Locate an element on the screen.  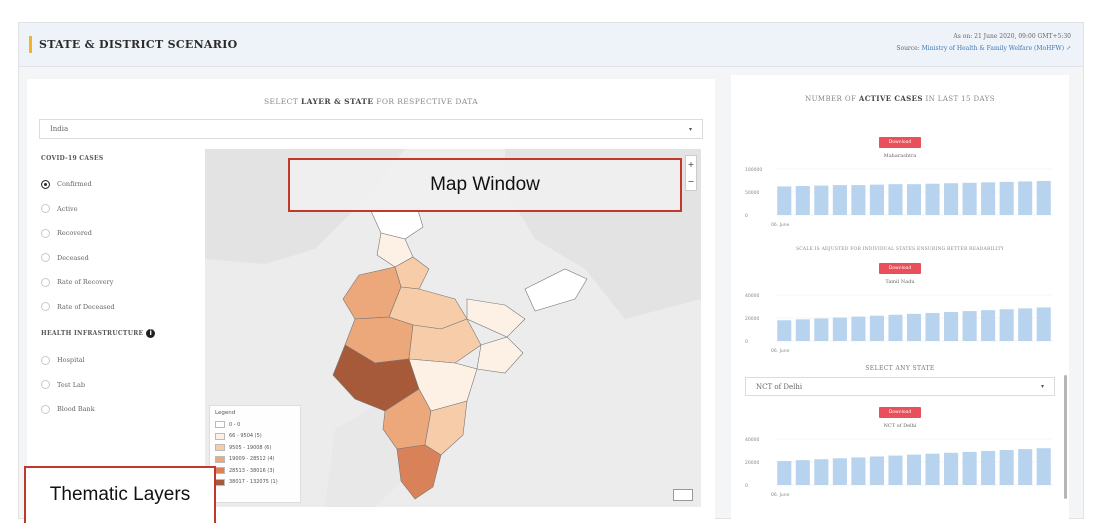
zoom-control: + − is located at coordinates (691, 173).